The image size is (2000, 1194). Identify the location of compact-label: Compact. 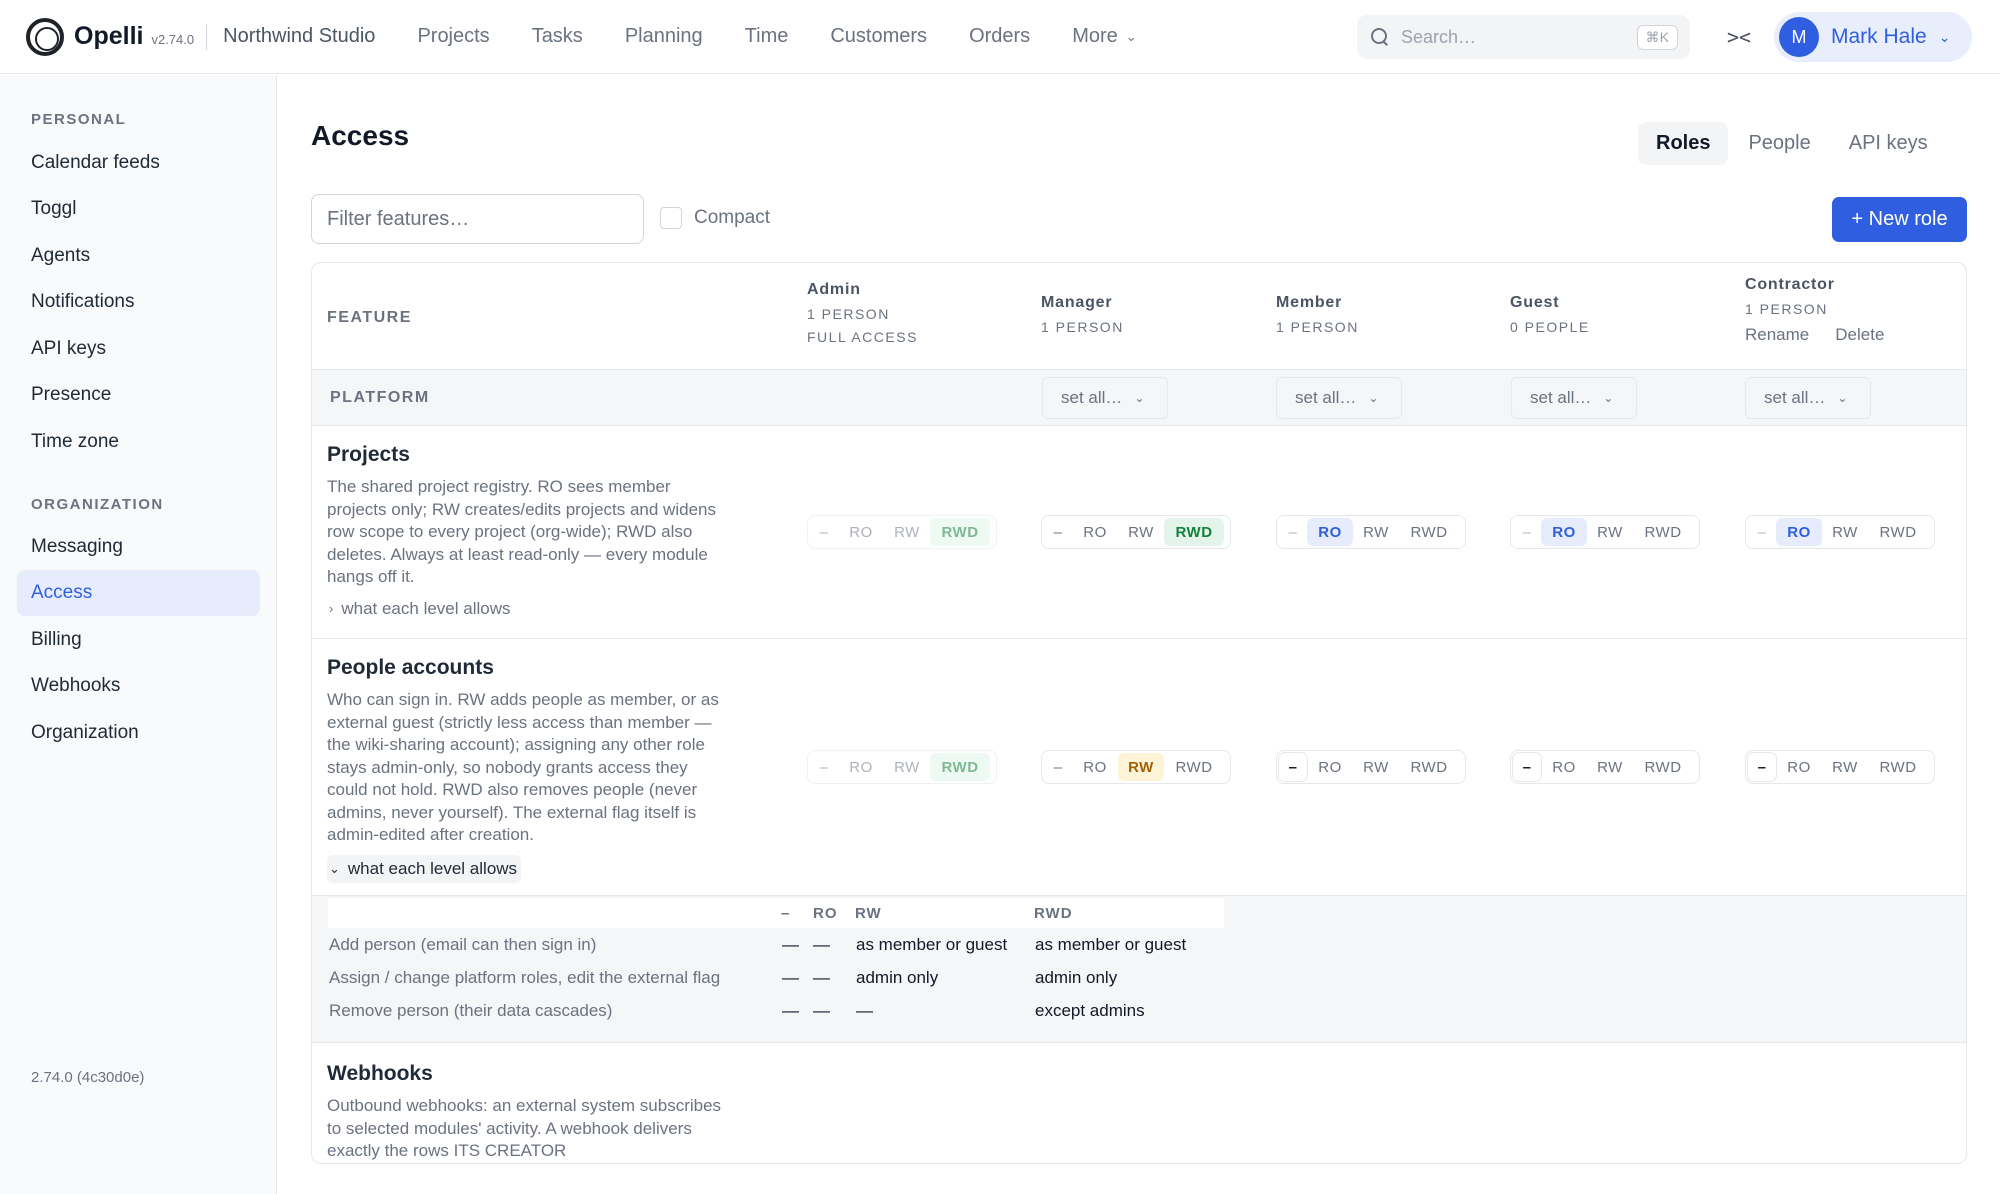
(732, 217).